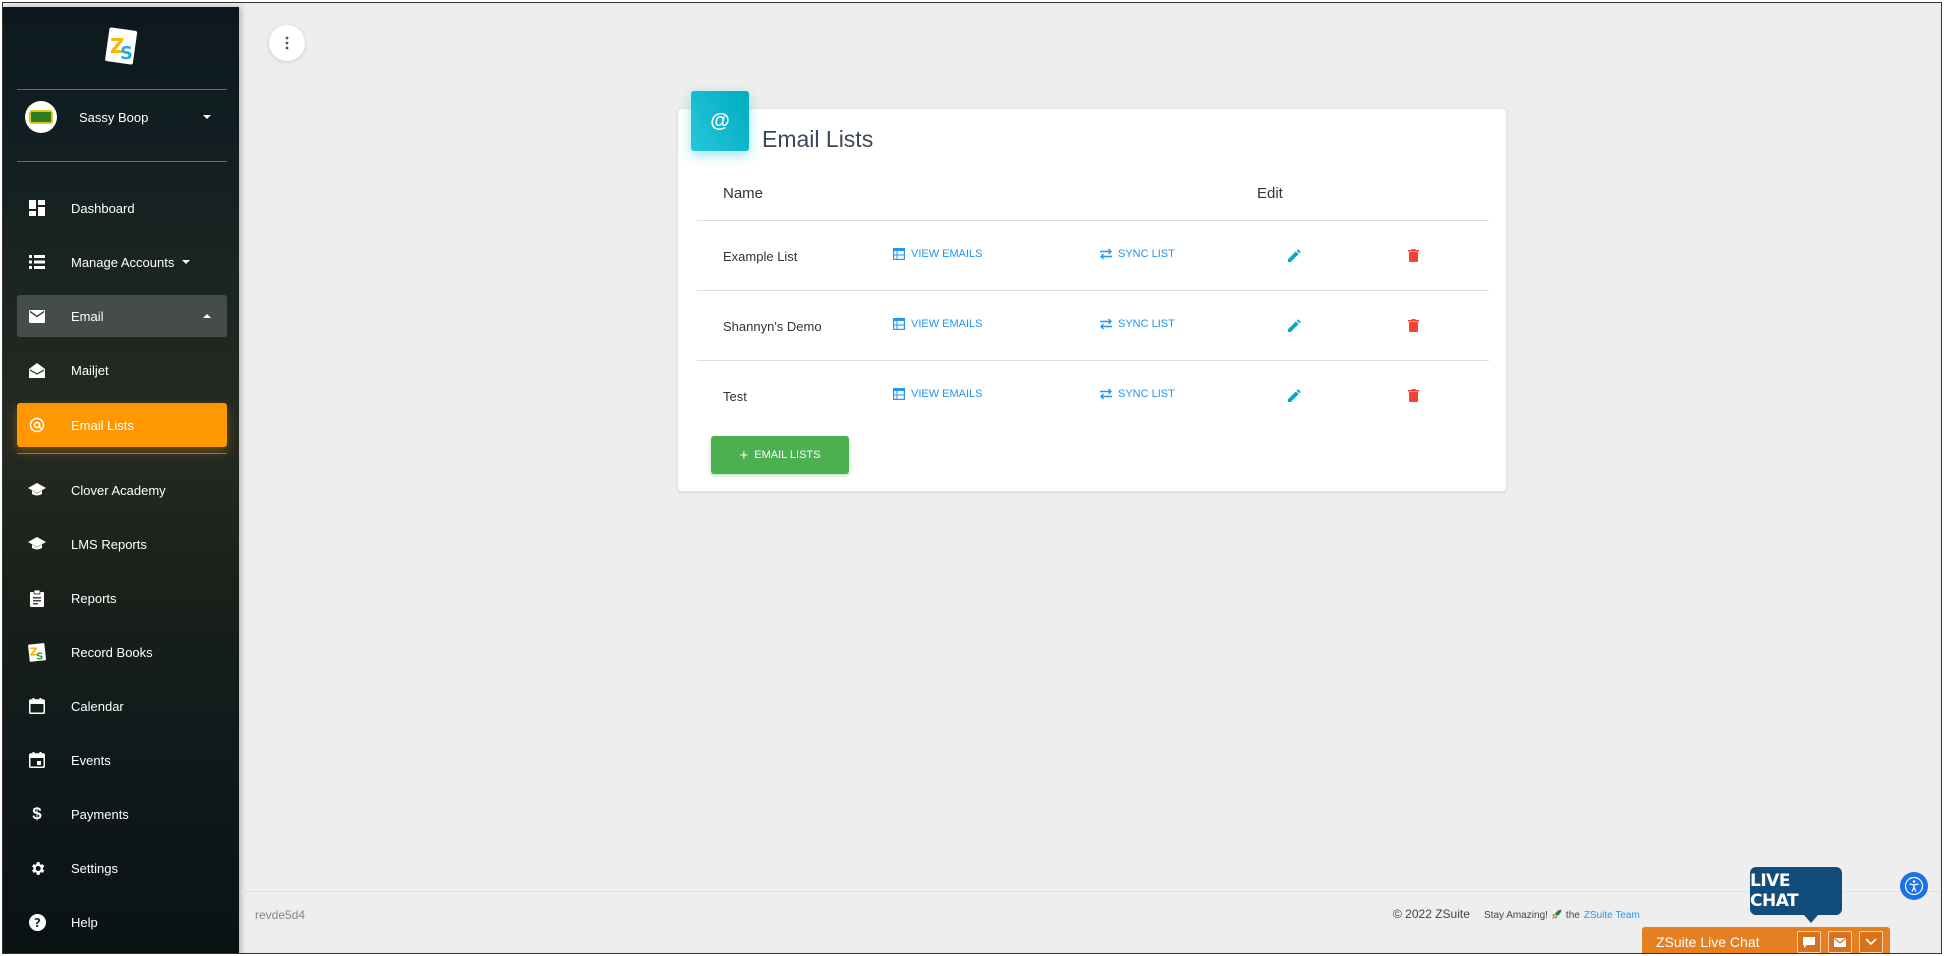  I want to click on sidebar-item-label: Reports, so click(94, 598).